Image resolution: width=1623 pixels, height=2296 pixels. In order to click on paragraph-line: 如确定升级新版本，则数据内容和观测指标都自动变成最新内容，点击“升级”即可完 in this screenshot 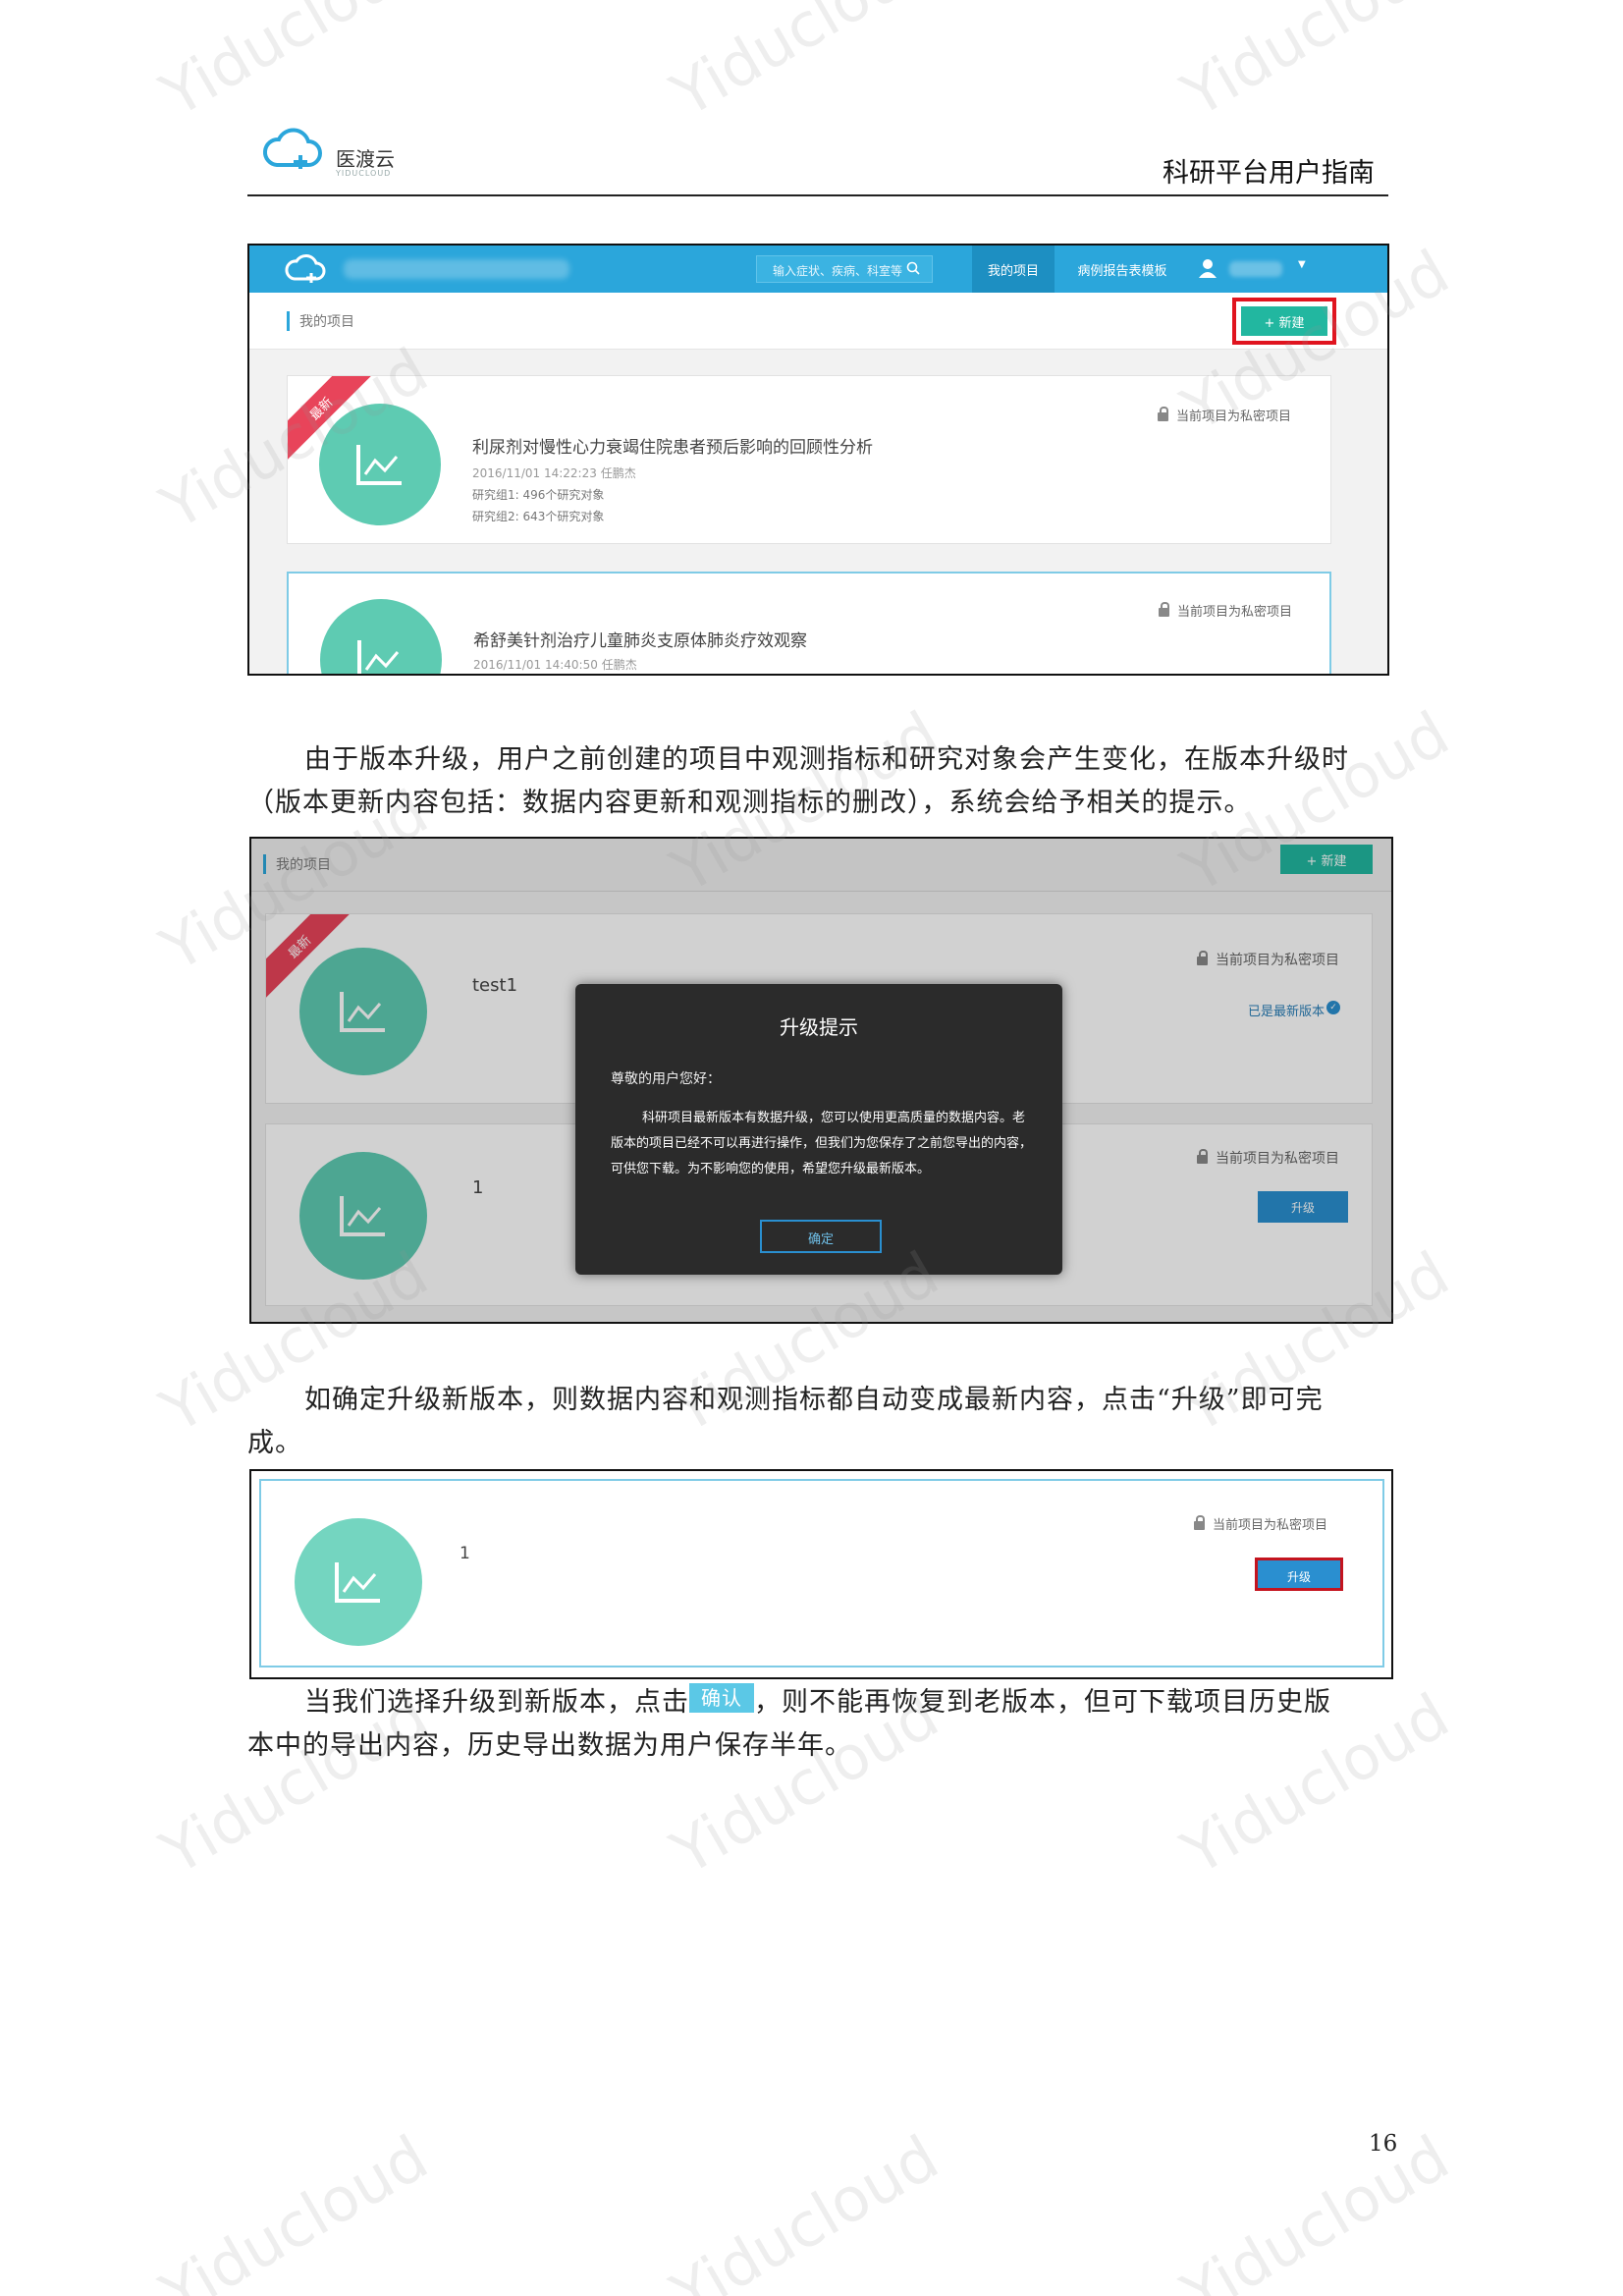, I will do `click(814, 1400)`.